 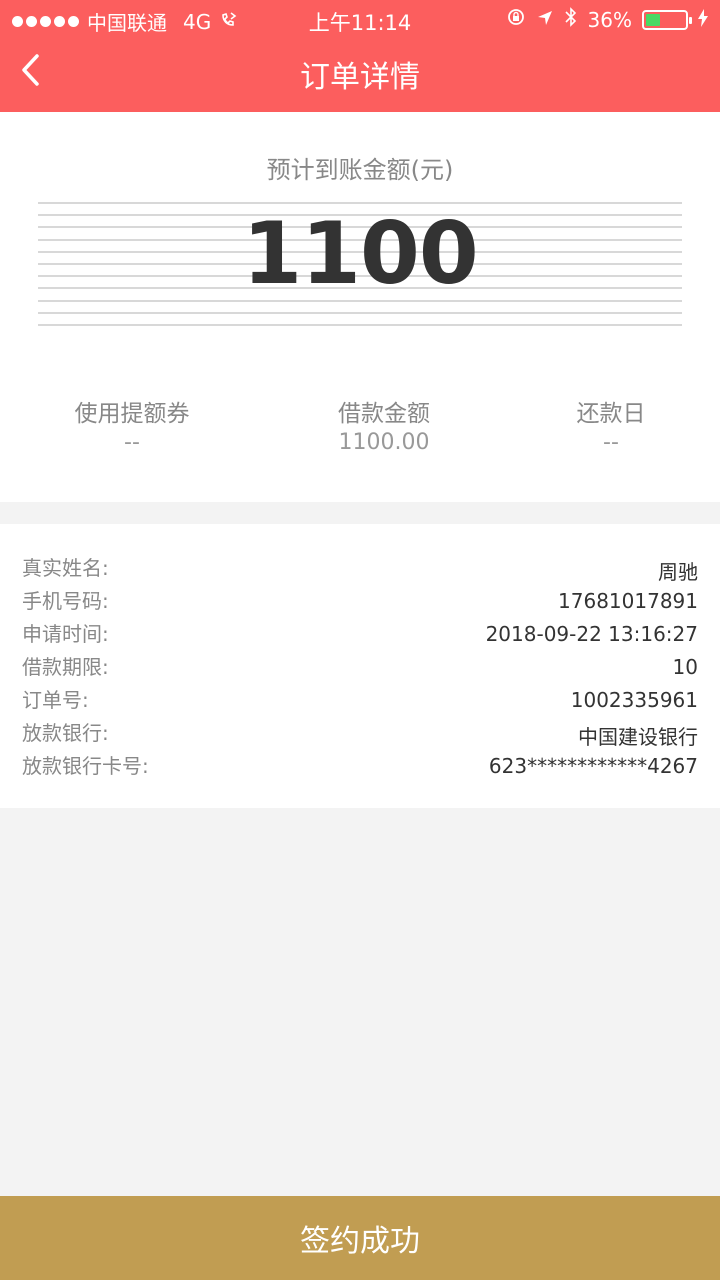 I want to click on orientation-lock-icon, so click(x=516, y=19).